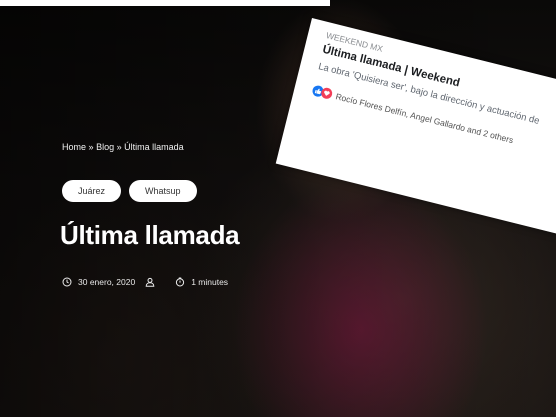 The width and height of the screenshot is (556, 417). What do you see at coordinates (123, 147) in the screenshot?
I see `breadcrumb: Home » Blog » Última llamada` at bounding box center [123, 147].